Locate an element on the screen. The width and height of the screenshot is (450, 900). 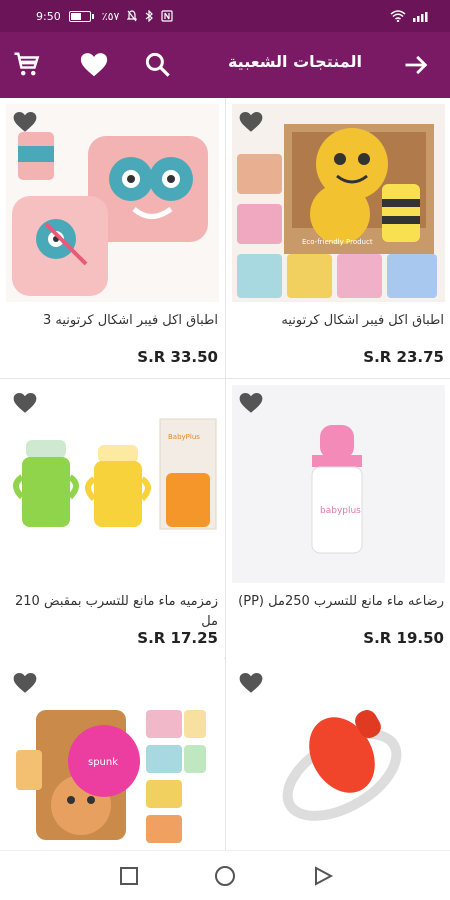
heart-icon is located at coordinates (94, 65).